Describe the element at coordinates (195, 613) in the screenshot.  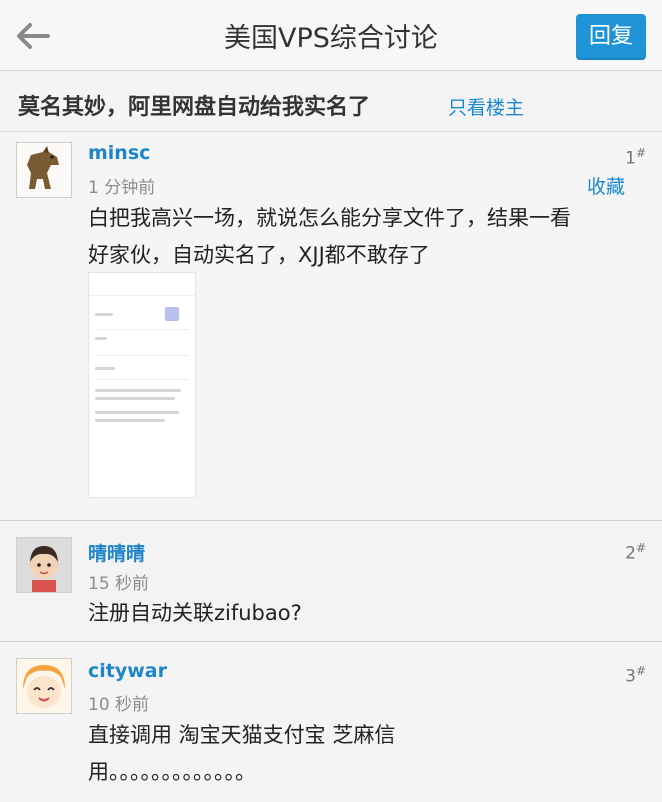
I see `post-content-line: 注册自动关联zifubao?` at that location.